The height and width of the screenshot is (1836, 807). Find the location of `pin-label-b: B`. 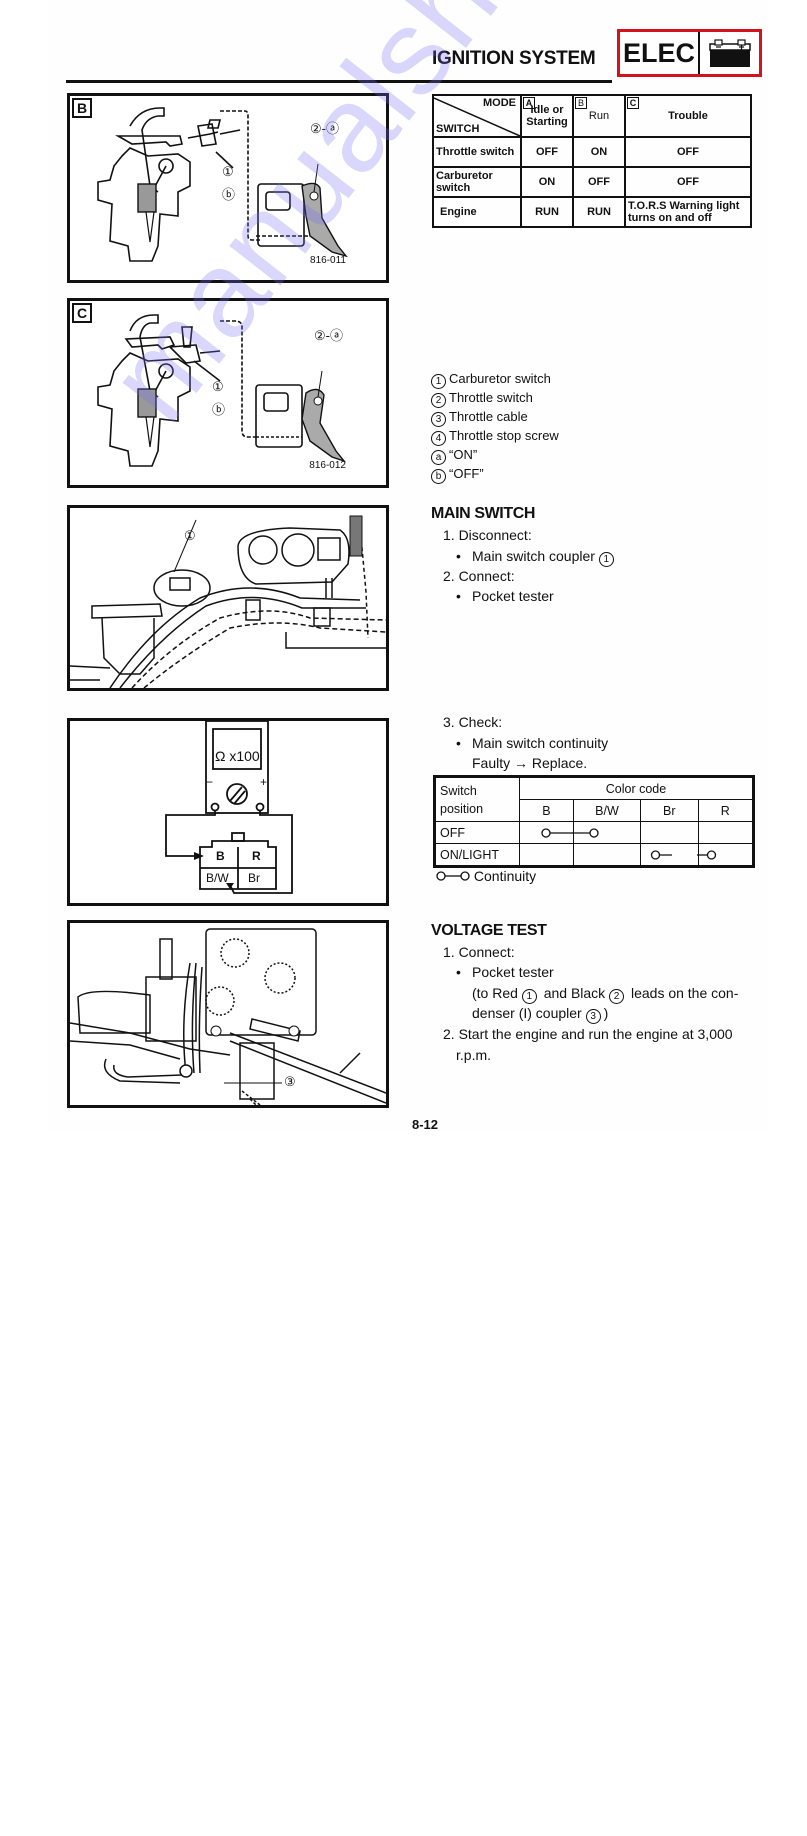

pin-label-b: B is located at coordinates (220, 856).